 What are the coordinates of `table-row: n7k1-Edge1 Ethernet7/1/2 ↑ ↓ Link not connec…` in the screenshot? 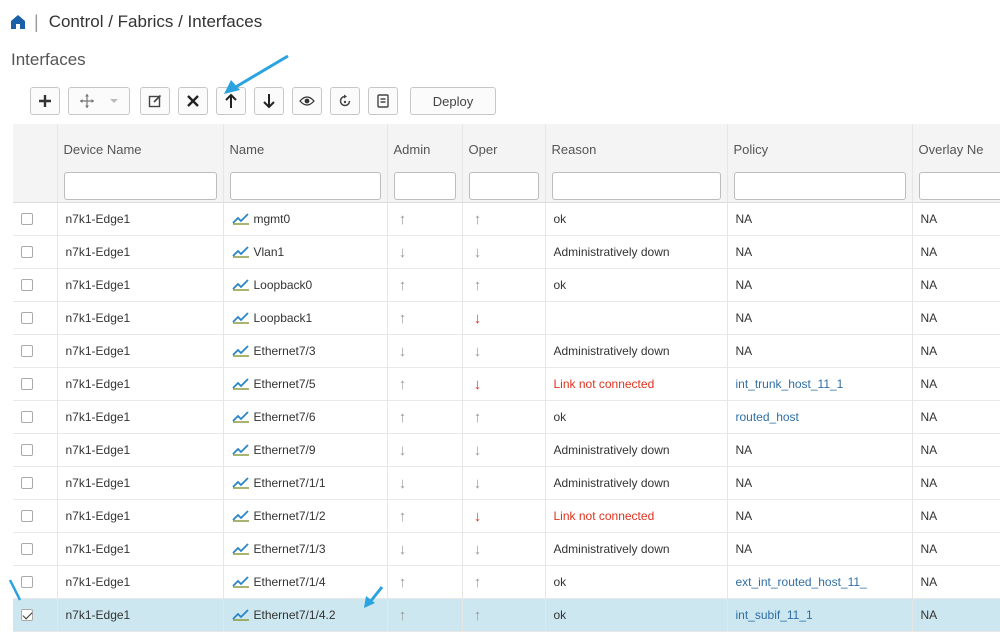 It's located at (506, 516).